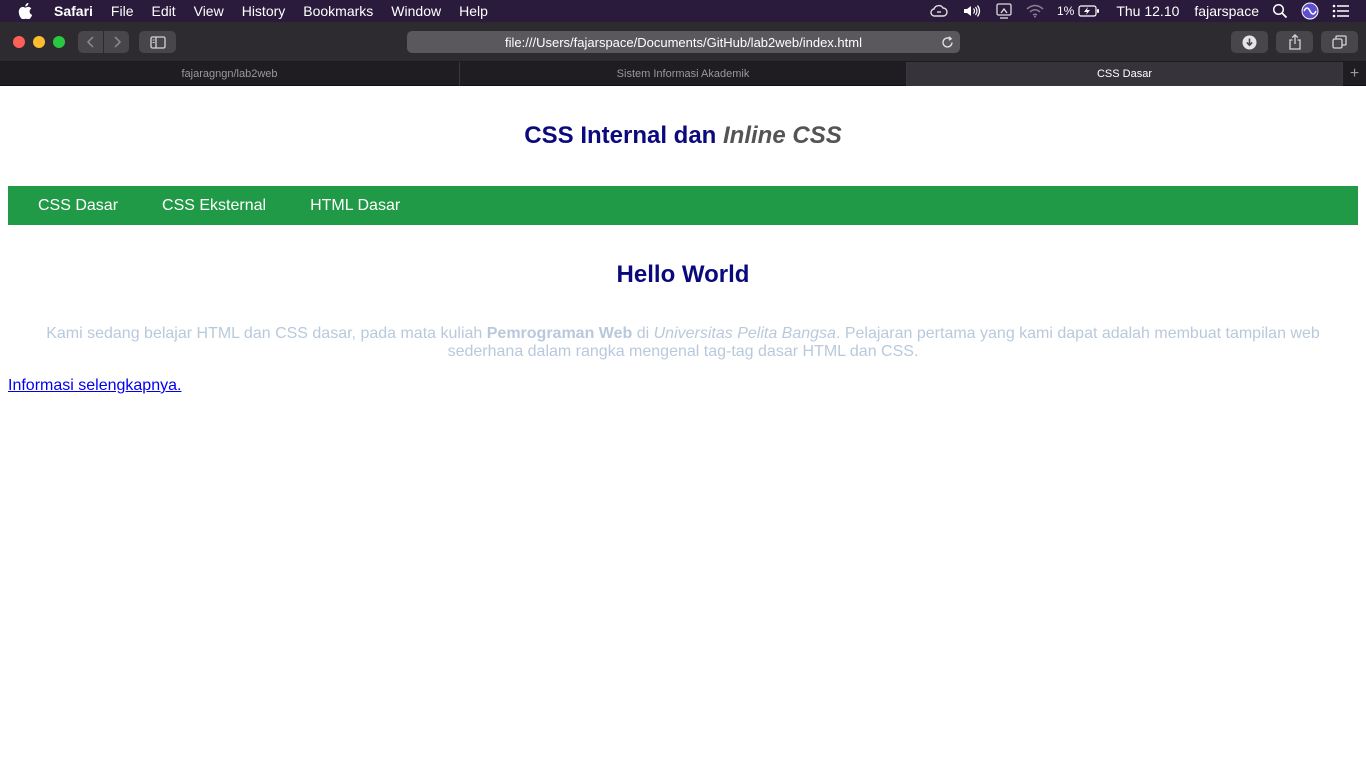  Describe the element at coordinates (416, 11) in the screenshot. I see `menu-window: Window` at that location.